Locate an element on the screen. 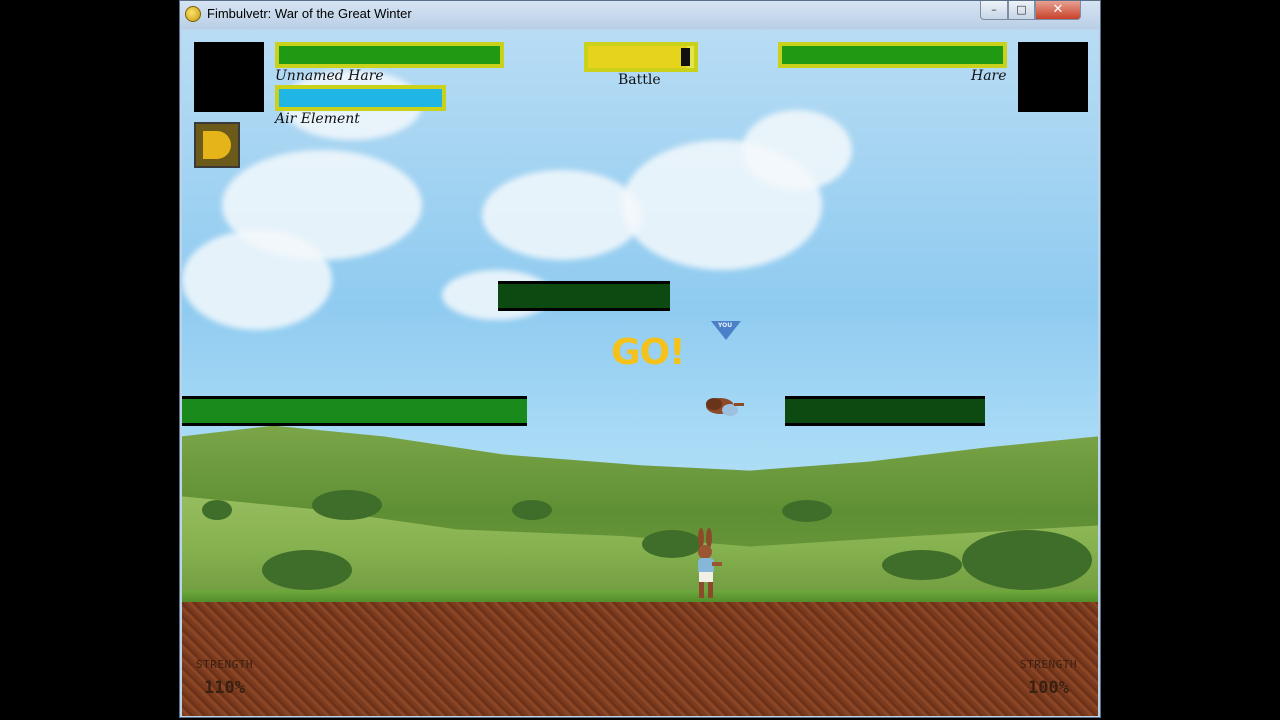  element-label: Air Element is located at coordinates (317, 119).